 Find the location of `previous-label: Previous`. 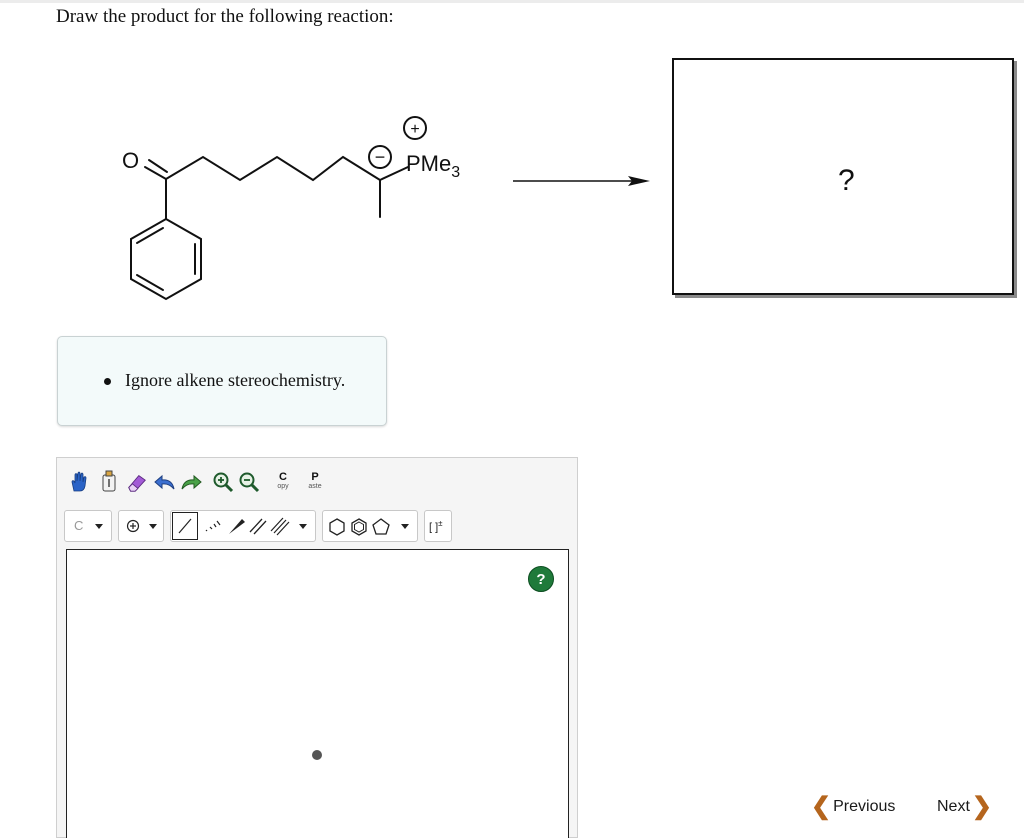

previous-label: Previous is located at coordinates (864, 806).